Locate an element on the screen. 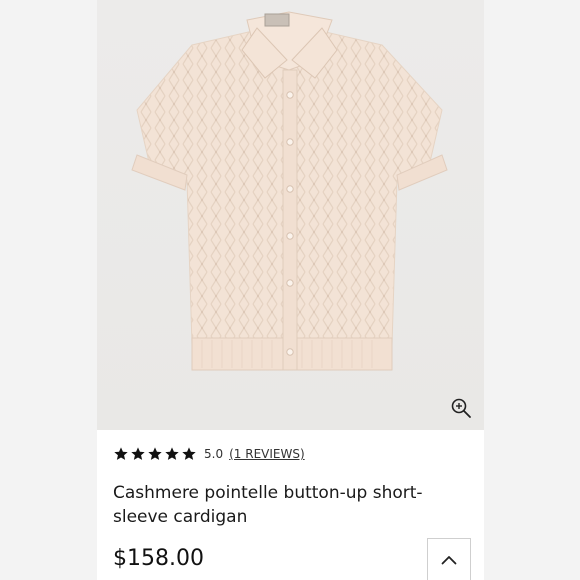 This screenshot has height=580, width=580. chevron-up-icon is located at coordinates (449, 560).